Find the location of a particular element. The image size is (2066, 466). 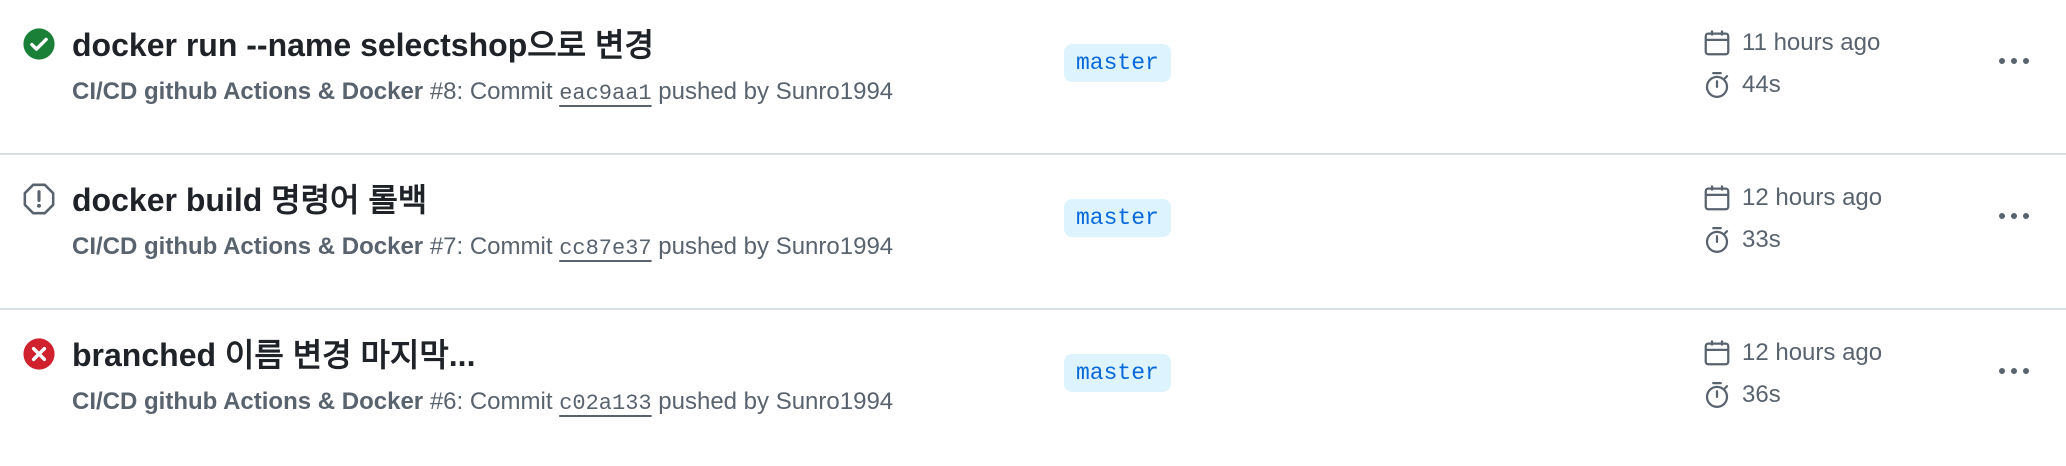

run-duration: 33s is located at coordinates (1741, 240).